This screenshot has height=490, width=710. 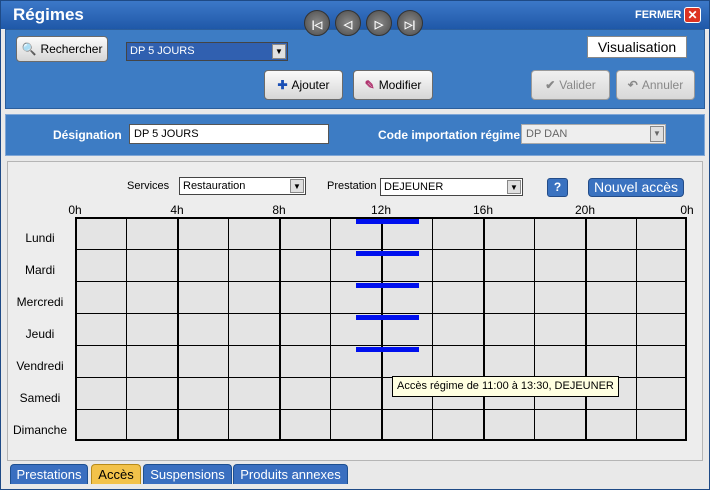 What do you see at coordinates (449, 135) in the screenshot?
I see `code-import-label: Code importation régime` at bounding box center [449, 135].